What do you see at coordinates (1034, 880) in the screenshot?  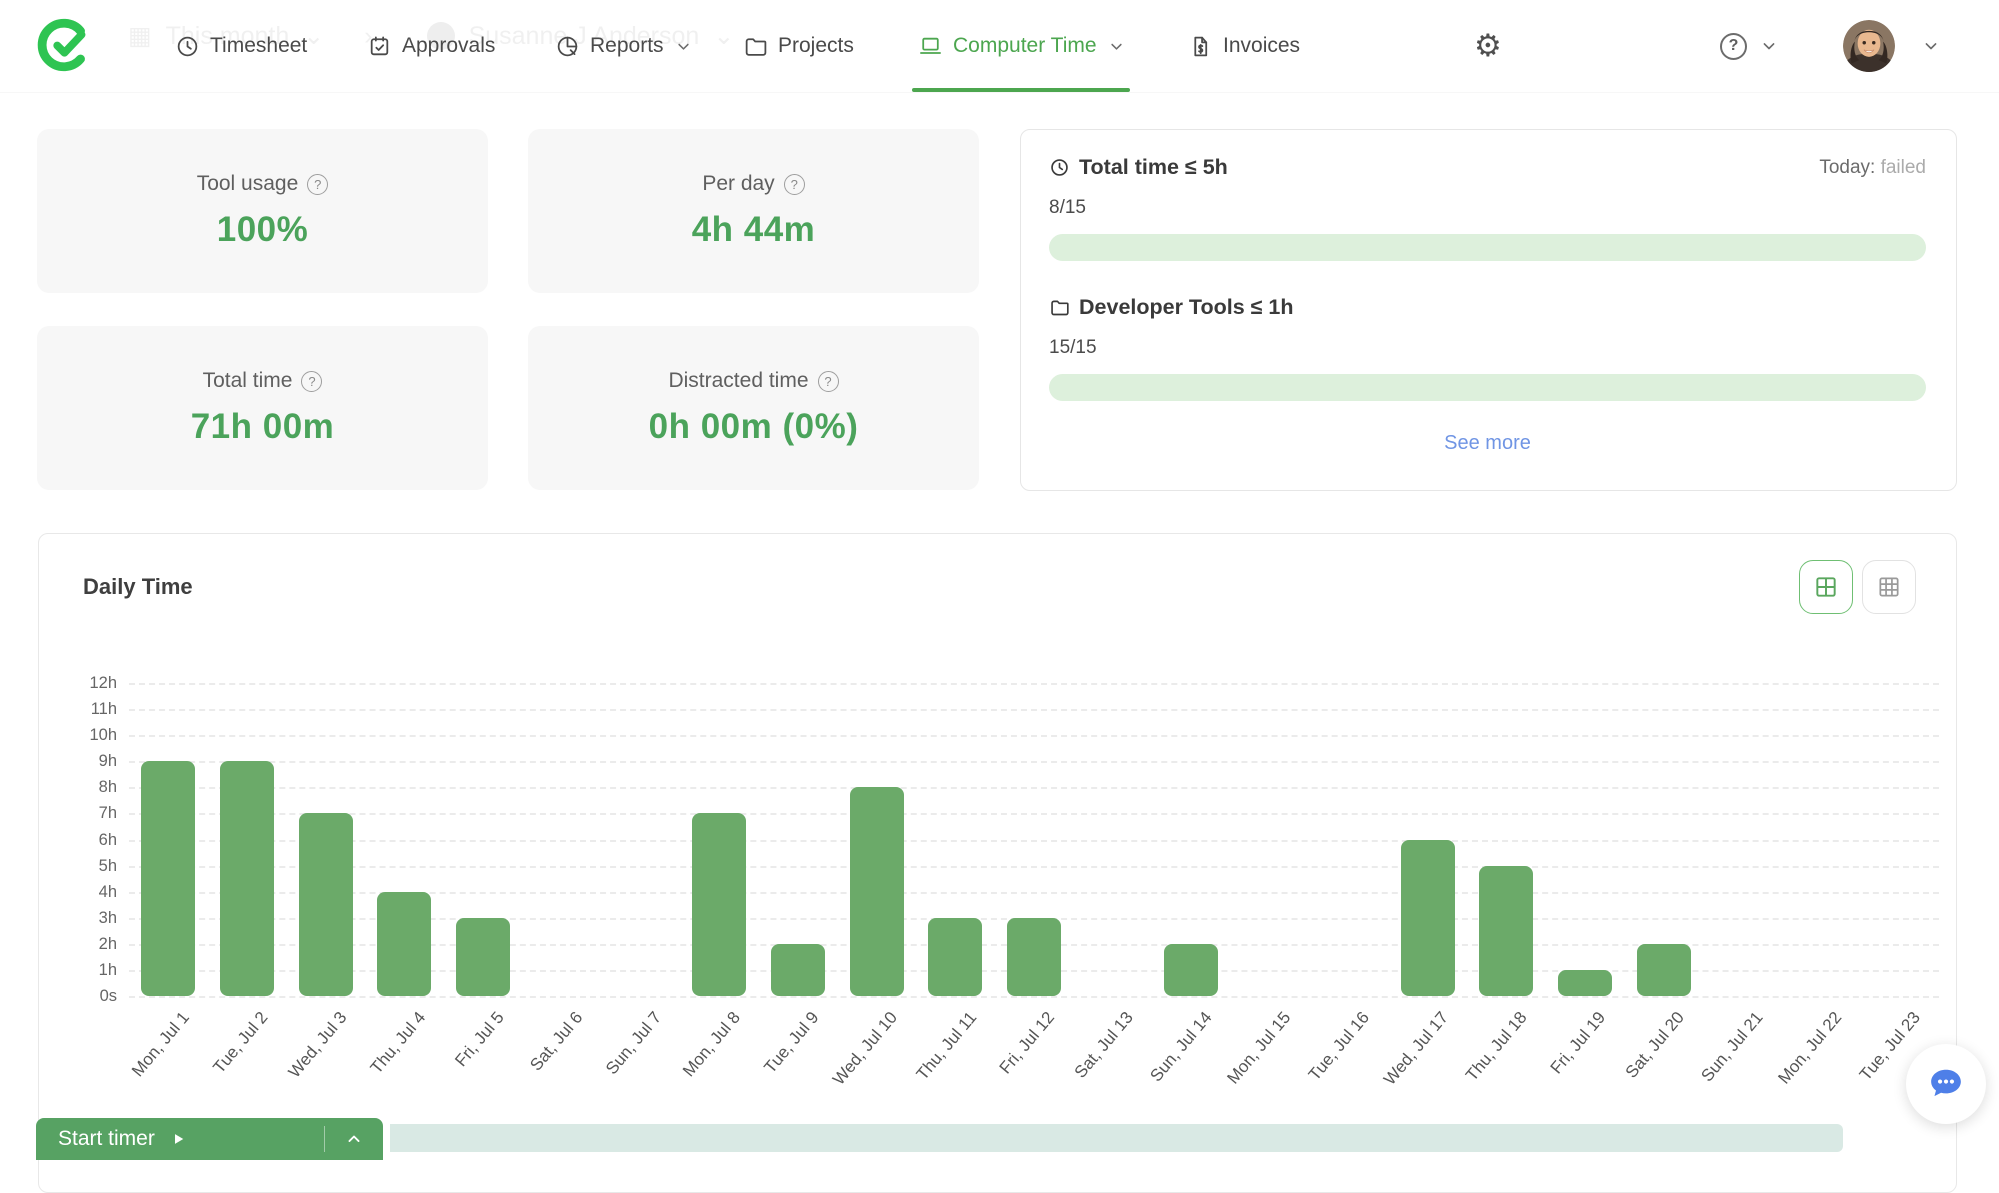 I see `chart-cell: Fri, Jul 12` at bounding box center [1034, 880].